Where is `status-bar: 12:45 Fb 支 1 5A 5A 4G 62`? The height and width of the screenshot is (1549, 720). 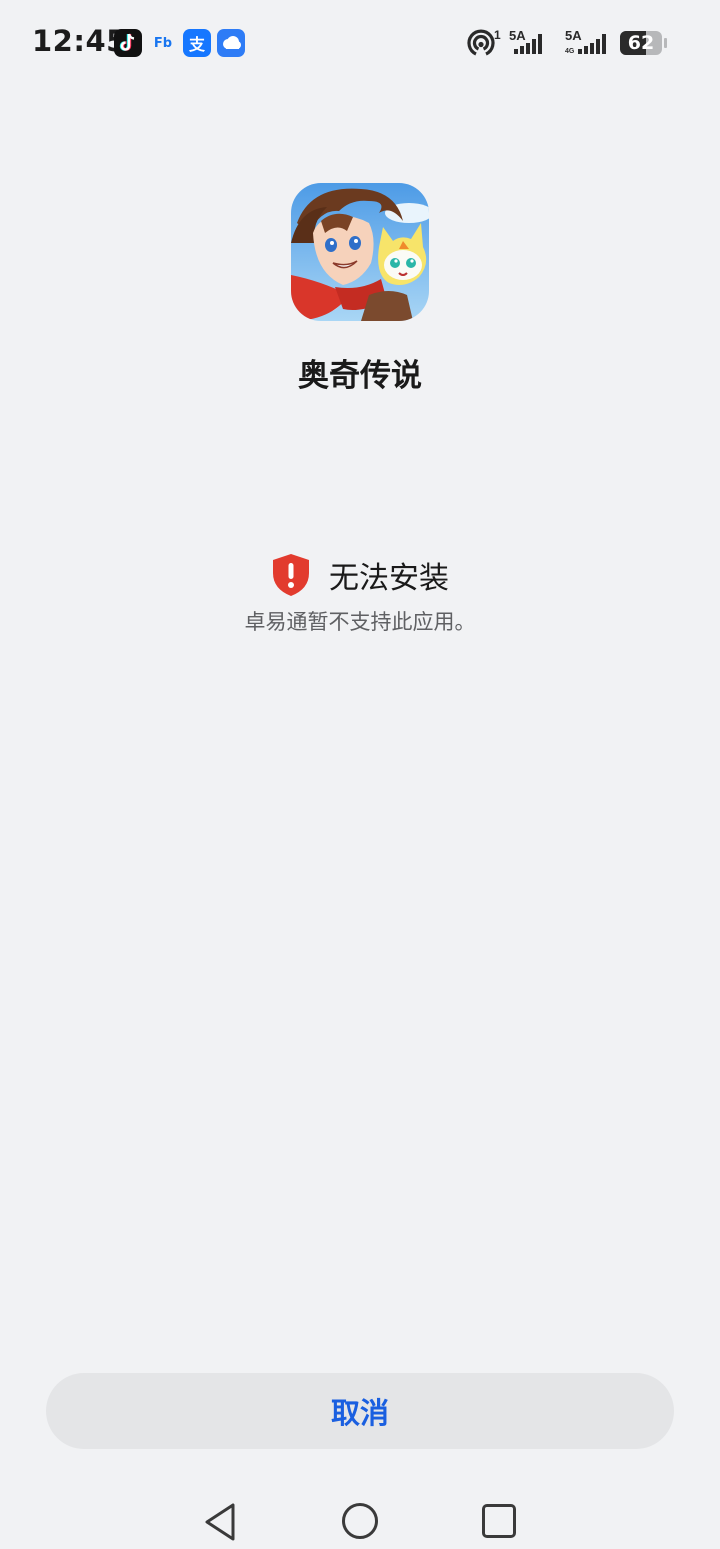 status-bar: 12:45 Fb 支 1 5A 5A 4G 62 is located at coordinates (360, 43).